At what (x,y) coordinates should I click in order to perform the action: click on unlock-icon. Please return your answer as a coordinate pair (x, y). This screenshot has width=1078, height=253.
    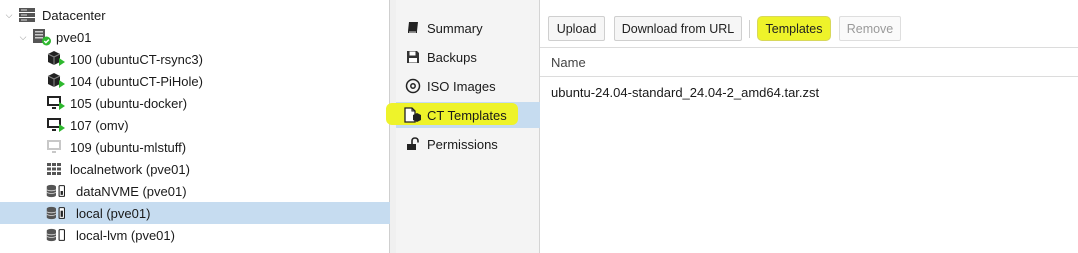
    Looking at the image, I should click on (413, 144).